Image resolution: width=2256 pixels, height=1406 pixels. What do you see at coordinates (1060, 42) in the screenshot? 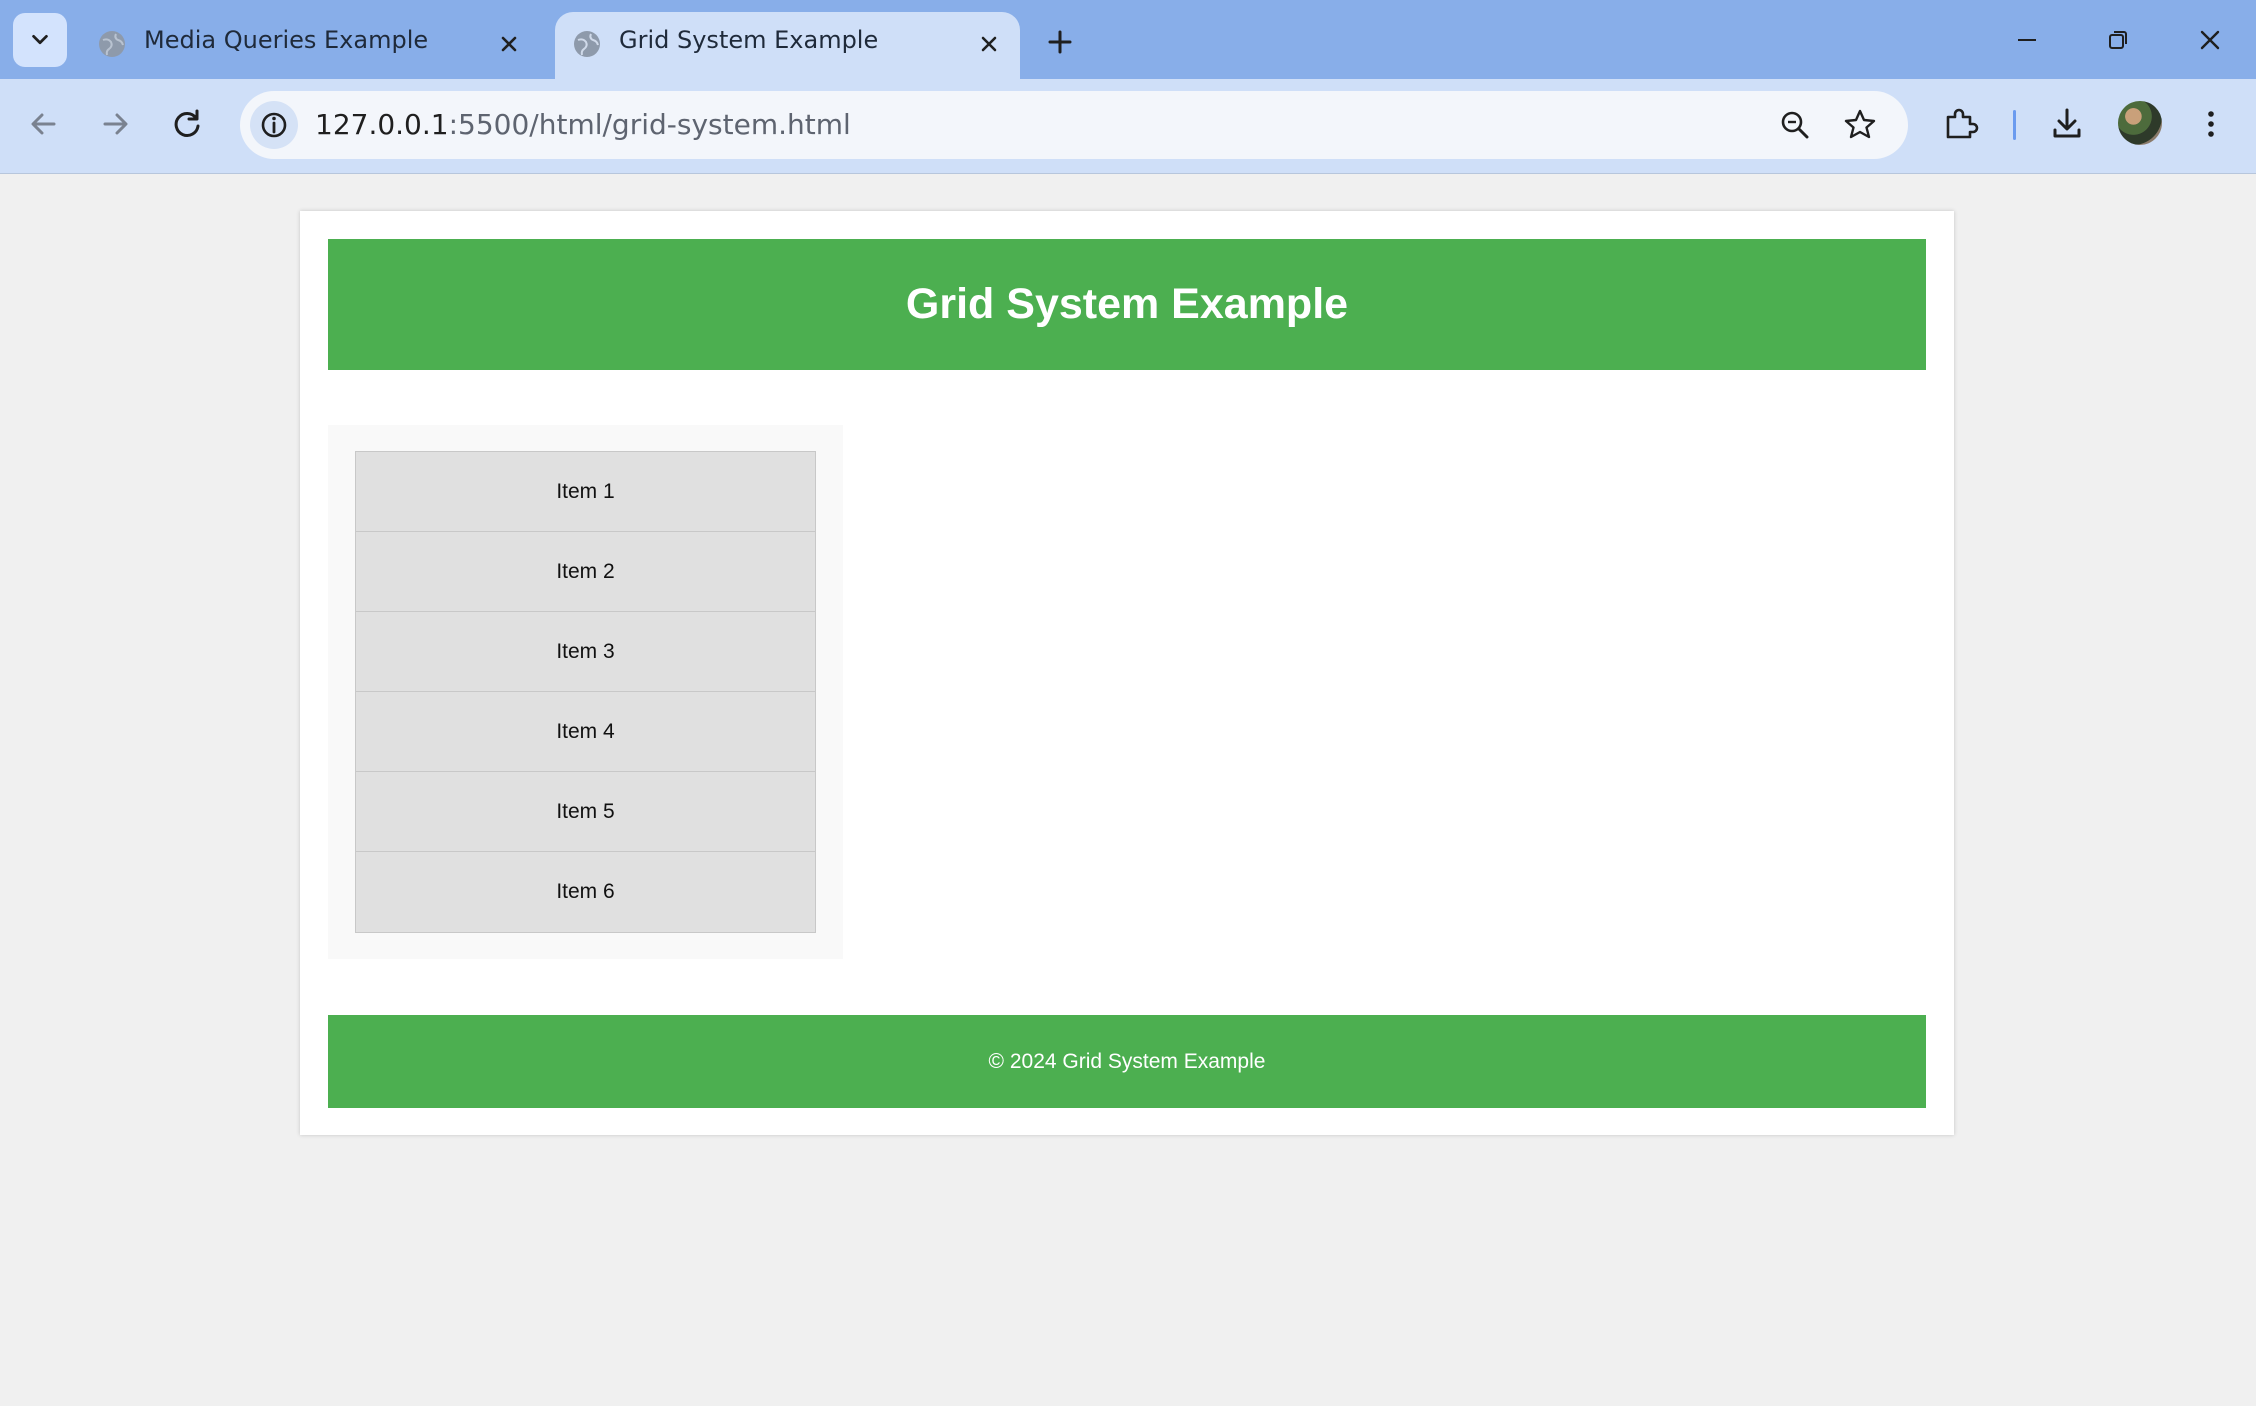
I see `new-tab-icon` at bounding box center [1060, 42].